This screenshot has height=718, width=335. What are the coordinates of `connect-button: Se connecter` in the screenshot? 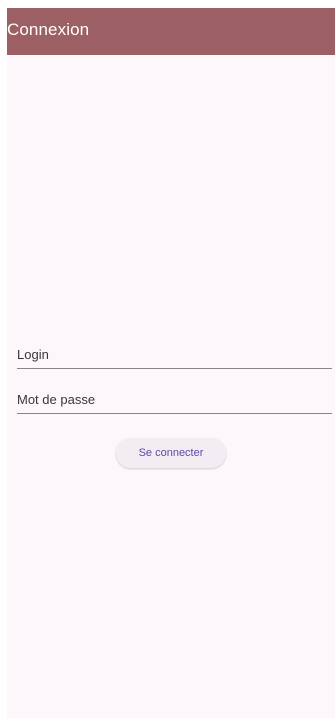 It's located at (171, 453).